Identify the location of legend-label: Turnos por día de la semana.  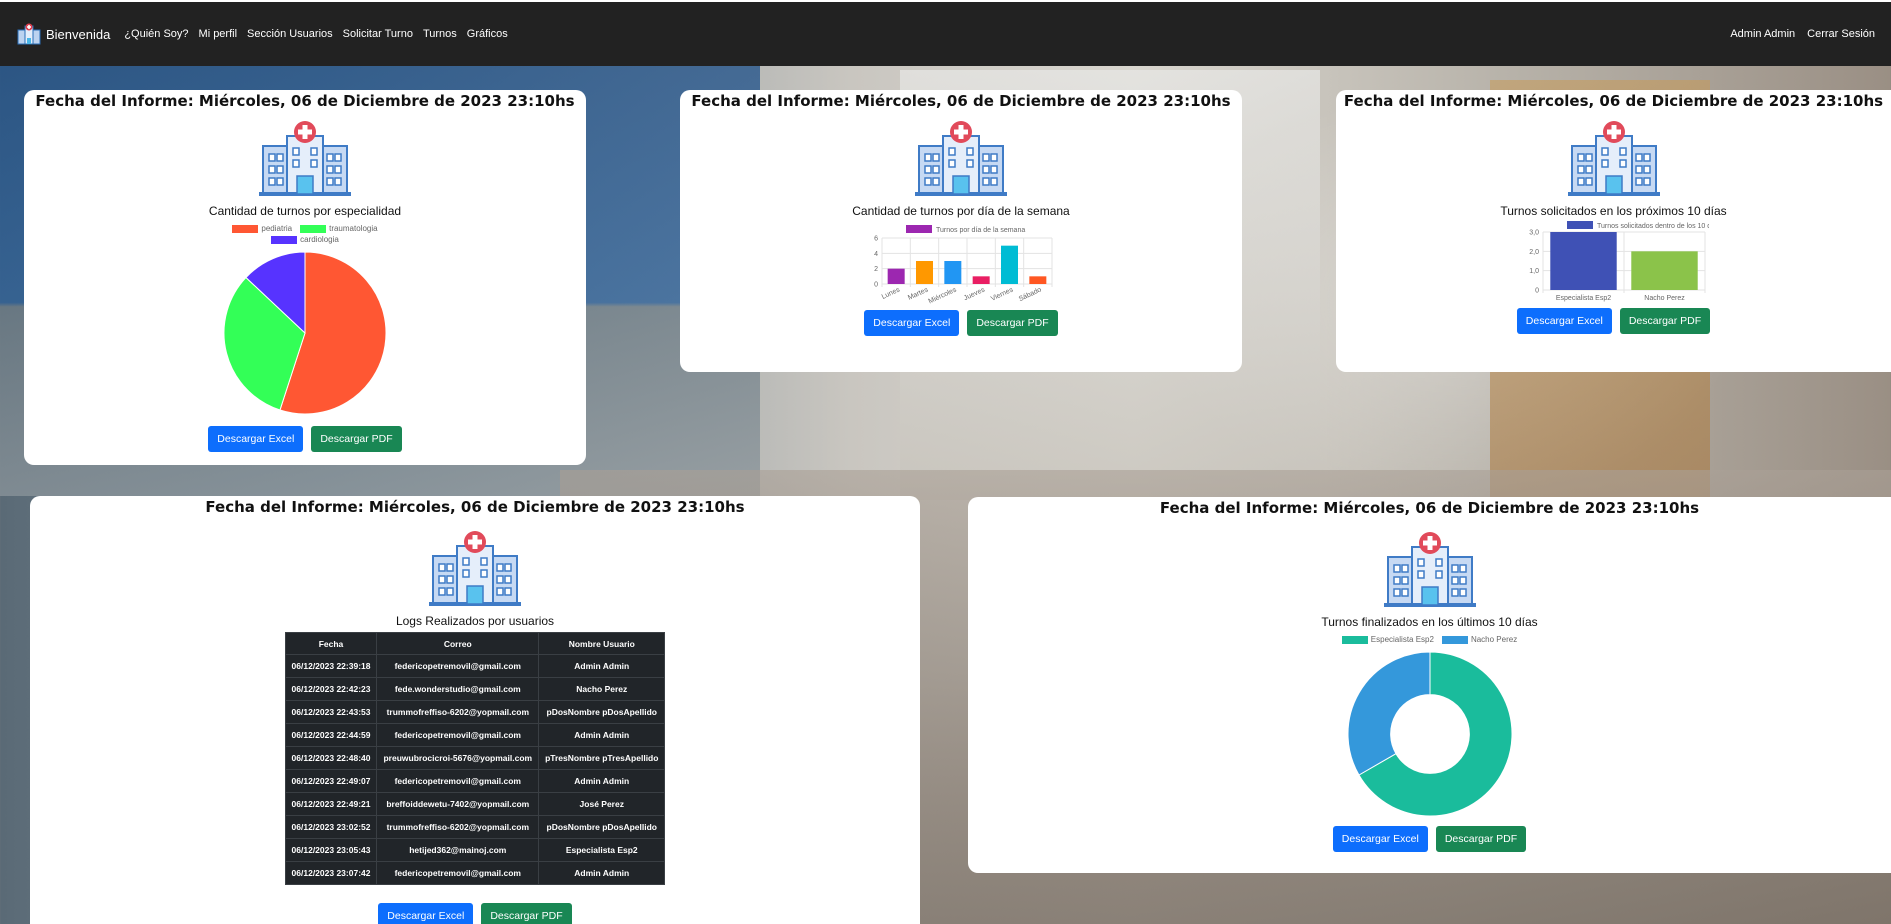
(980, 230).